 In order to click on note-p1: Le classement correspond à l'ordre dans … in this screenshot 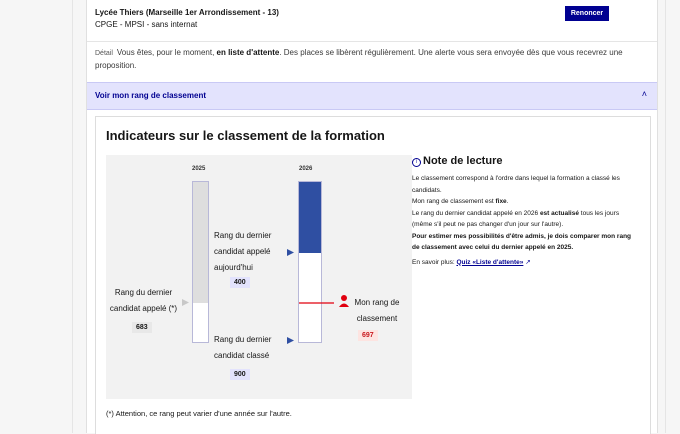, I will do `click(516, 184)`.